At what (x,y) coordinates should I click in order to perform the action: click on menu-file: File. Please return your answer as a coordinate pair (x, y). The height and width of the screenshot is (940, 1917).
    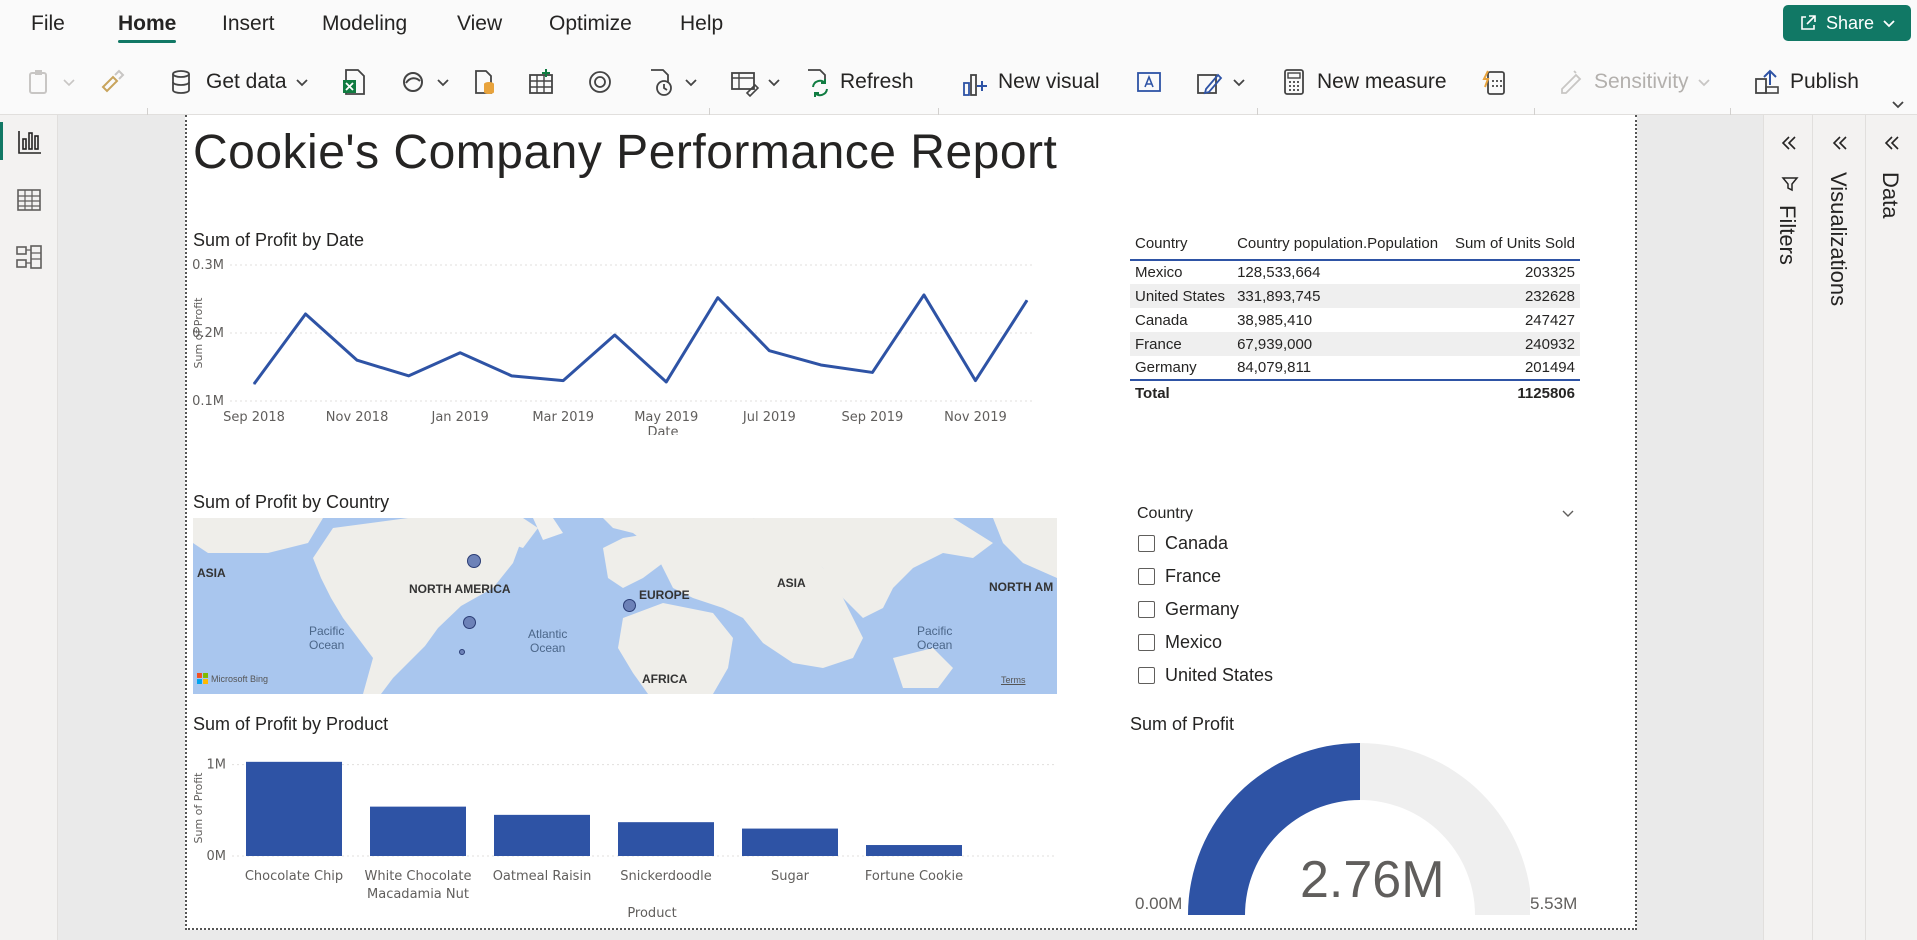
    Looking at the image, I should click on (48, 24).